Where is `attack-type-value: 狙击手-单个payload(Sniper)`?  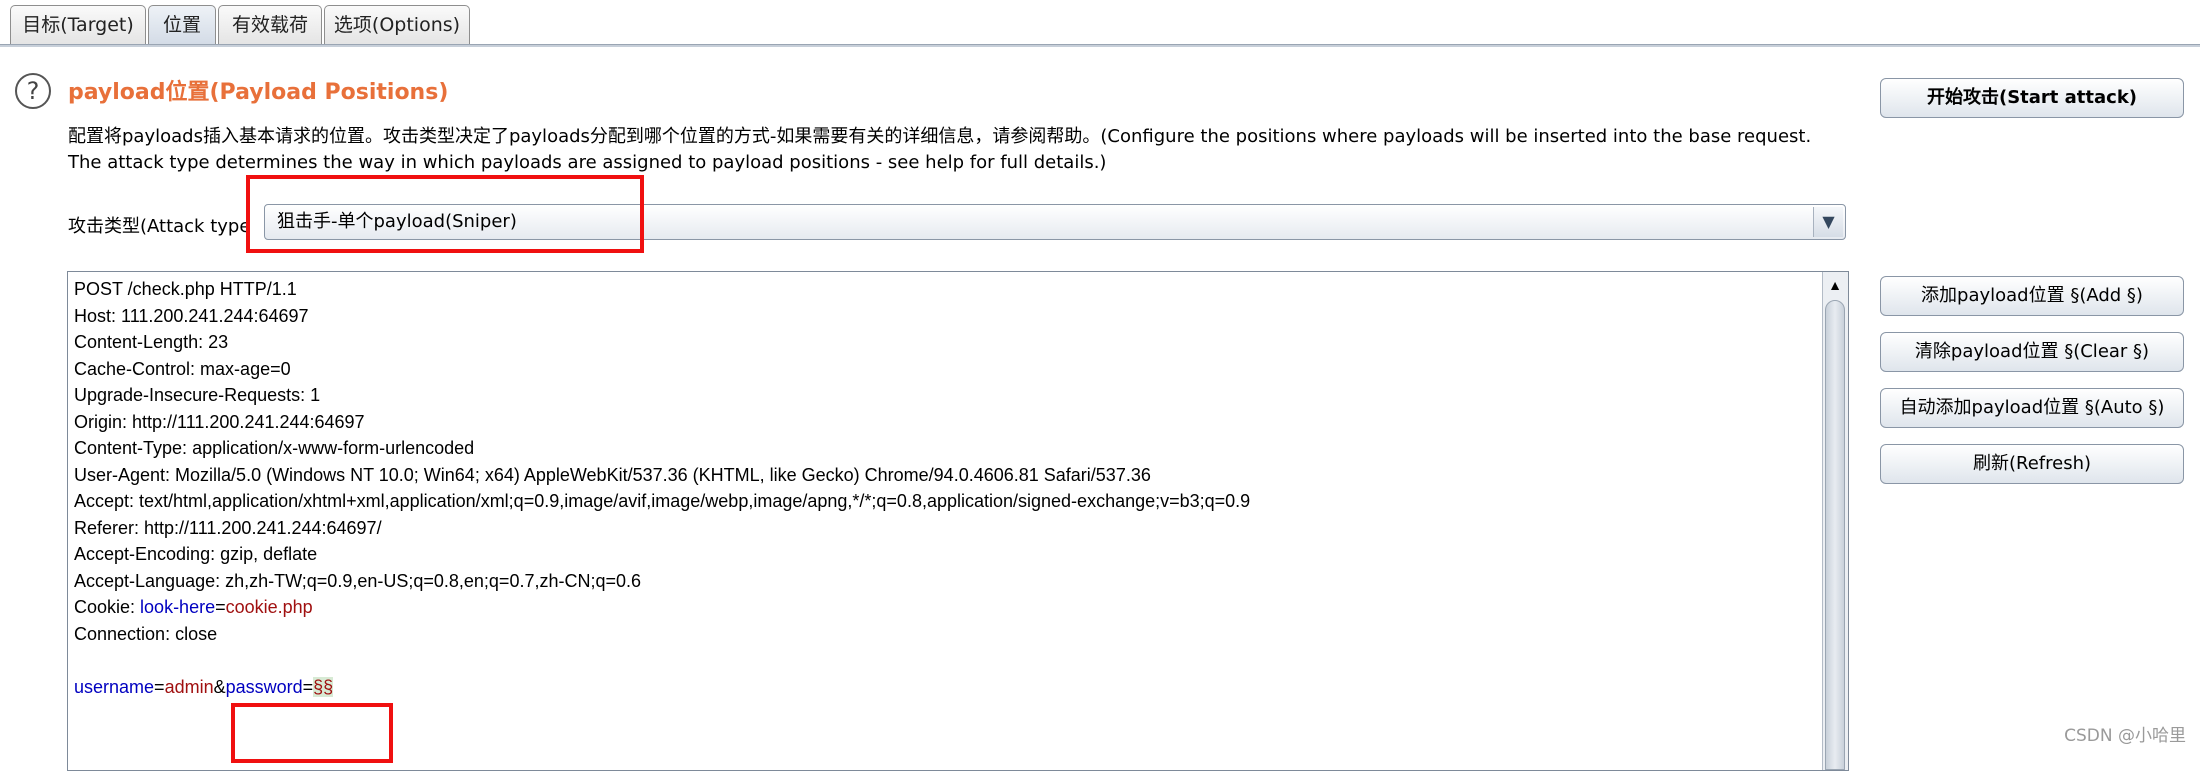
attack-type-value: 狙击手-单个payload(Sniper) is located at coordinates (397, 221).